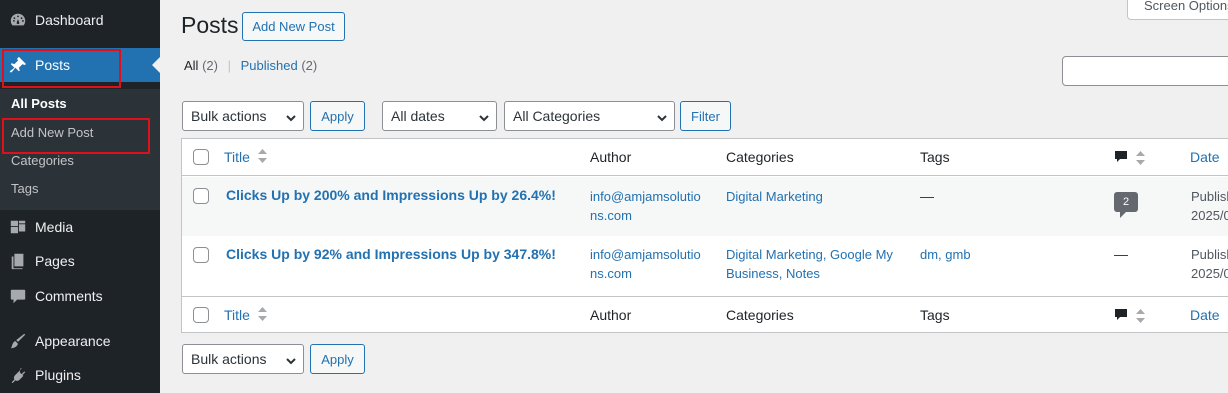  Describe the element at coordinates (55, 261) in the screenshot. I see `sidebar-item-label: Pages` at that location.